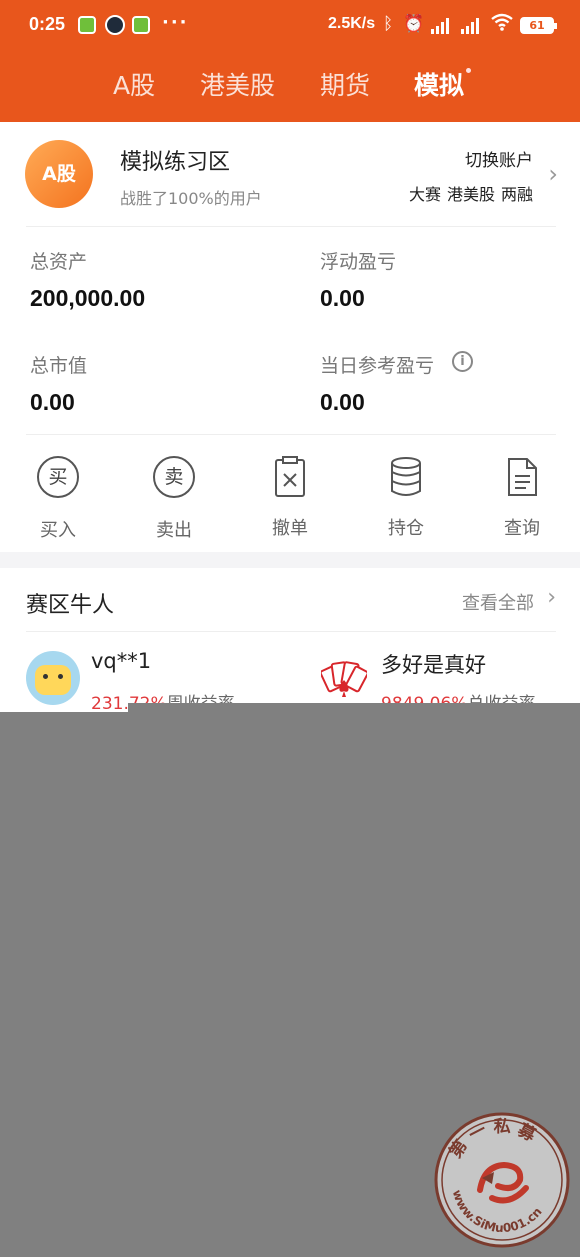 This screenshot has height=1257, width=580. What do you see at coordinates (175, 22) in the screenshot?
I see `more-notifications-icon: ···` at bounding box center [175, 22].